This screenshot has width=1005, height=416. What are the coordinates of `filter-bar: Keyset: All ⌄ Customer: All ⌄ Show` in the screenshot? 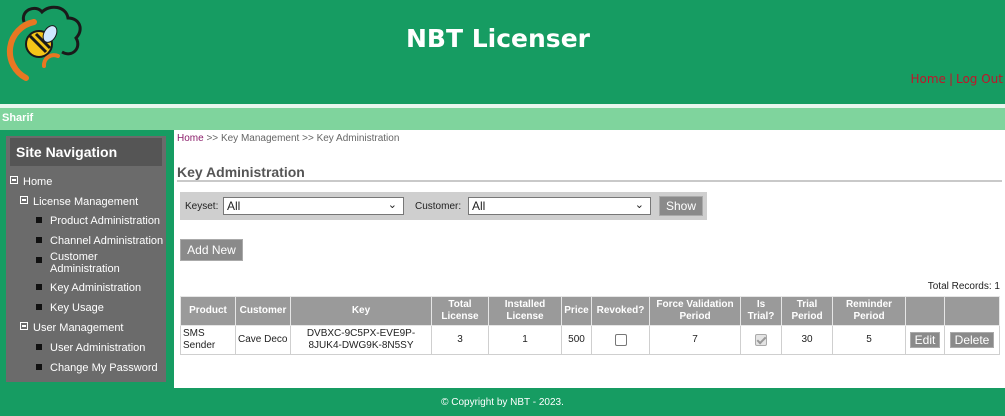 It's located at (443, 206).